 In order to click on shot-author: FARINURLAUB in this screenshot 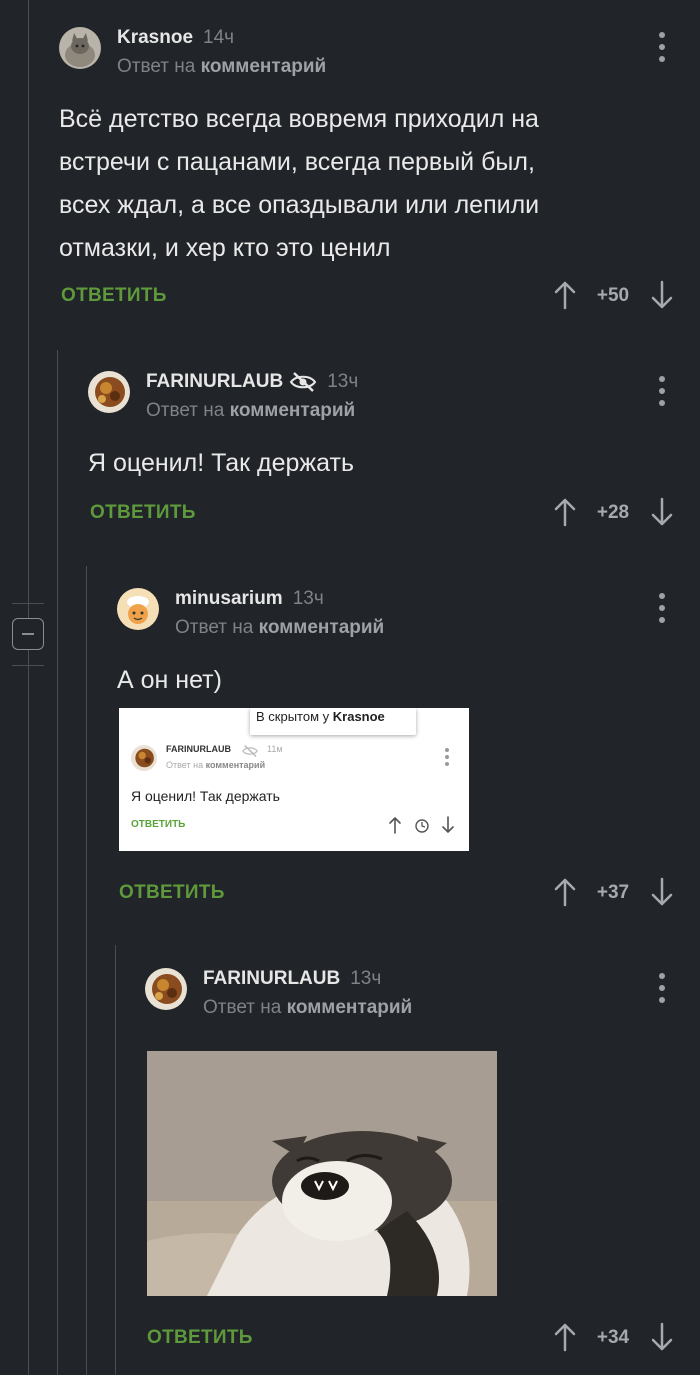, I will do `click(198, 749)`.